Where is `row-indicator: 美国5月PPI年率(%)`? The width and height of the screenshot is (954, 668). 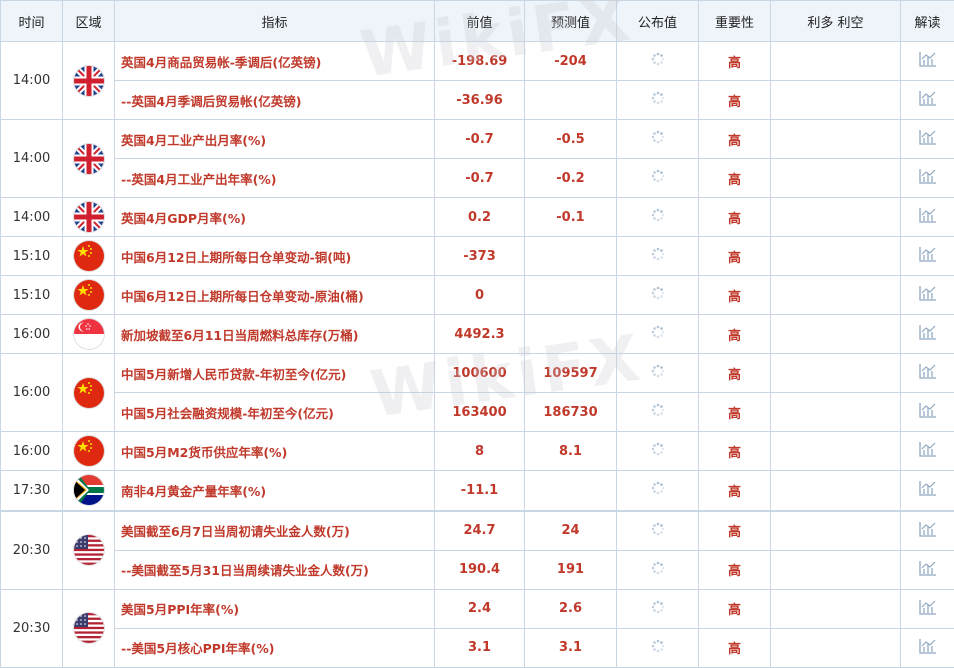
row-indicator: 美国5月PPI年率(%) is located at coordinates (275, 608).